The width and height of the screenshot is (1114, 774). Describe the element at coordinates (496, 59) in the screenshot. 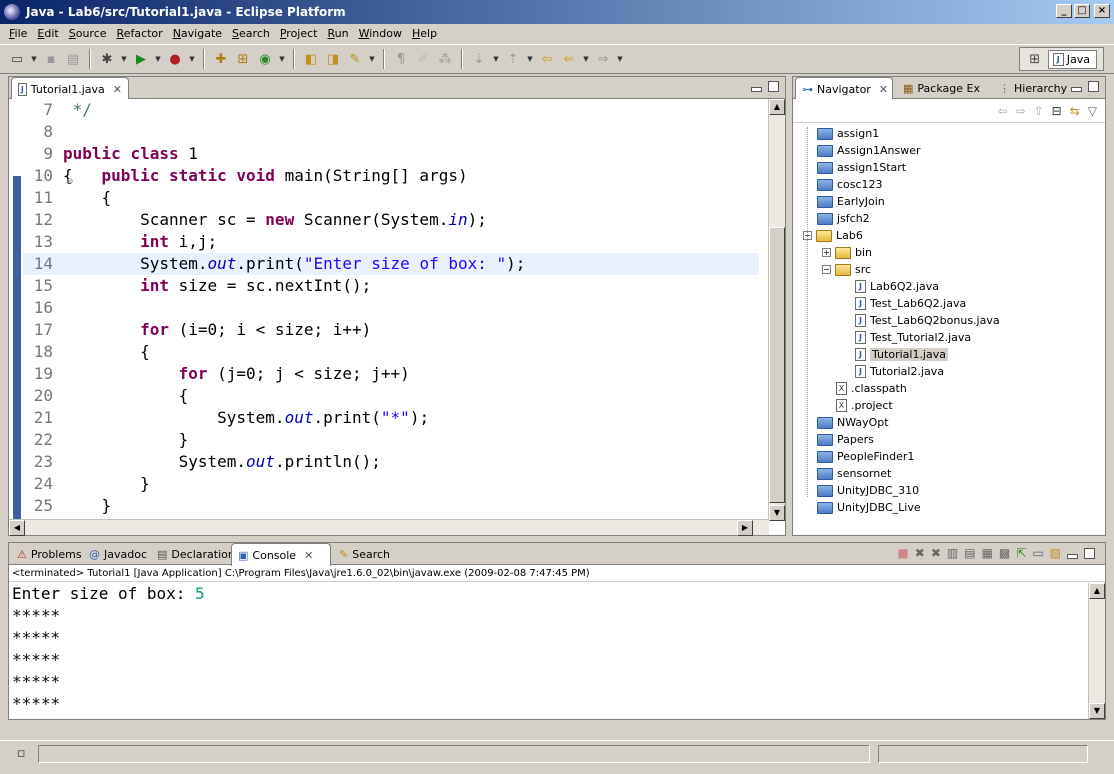

I see `next-annotation-dropdown-icon: ▼` at that location.